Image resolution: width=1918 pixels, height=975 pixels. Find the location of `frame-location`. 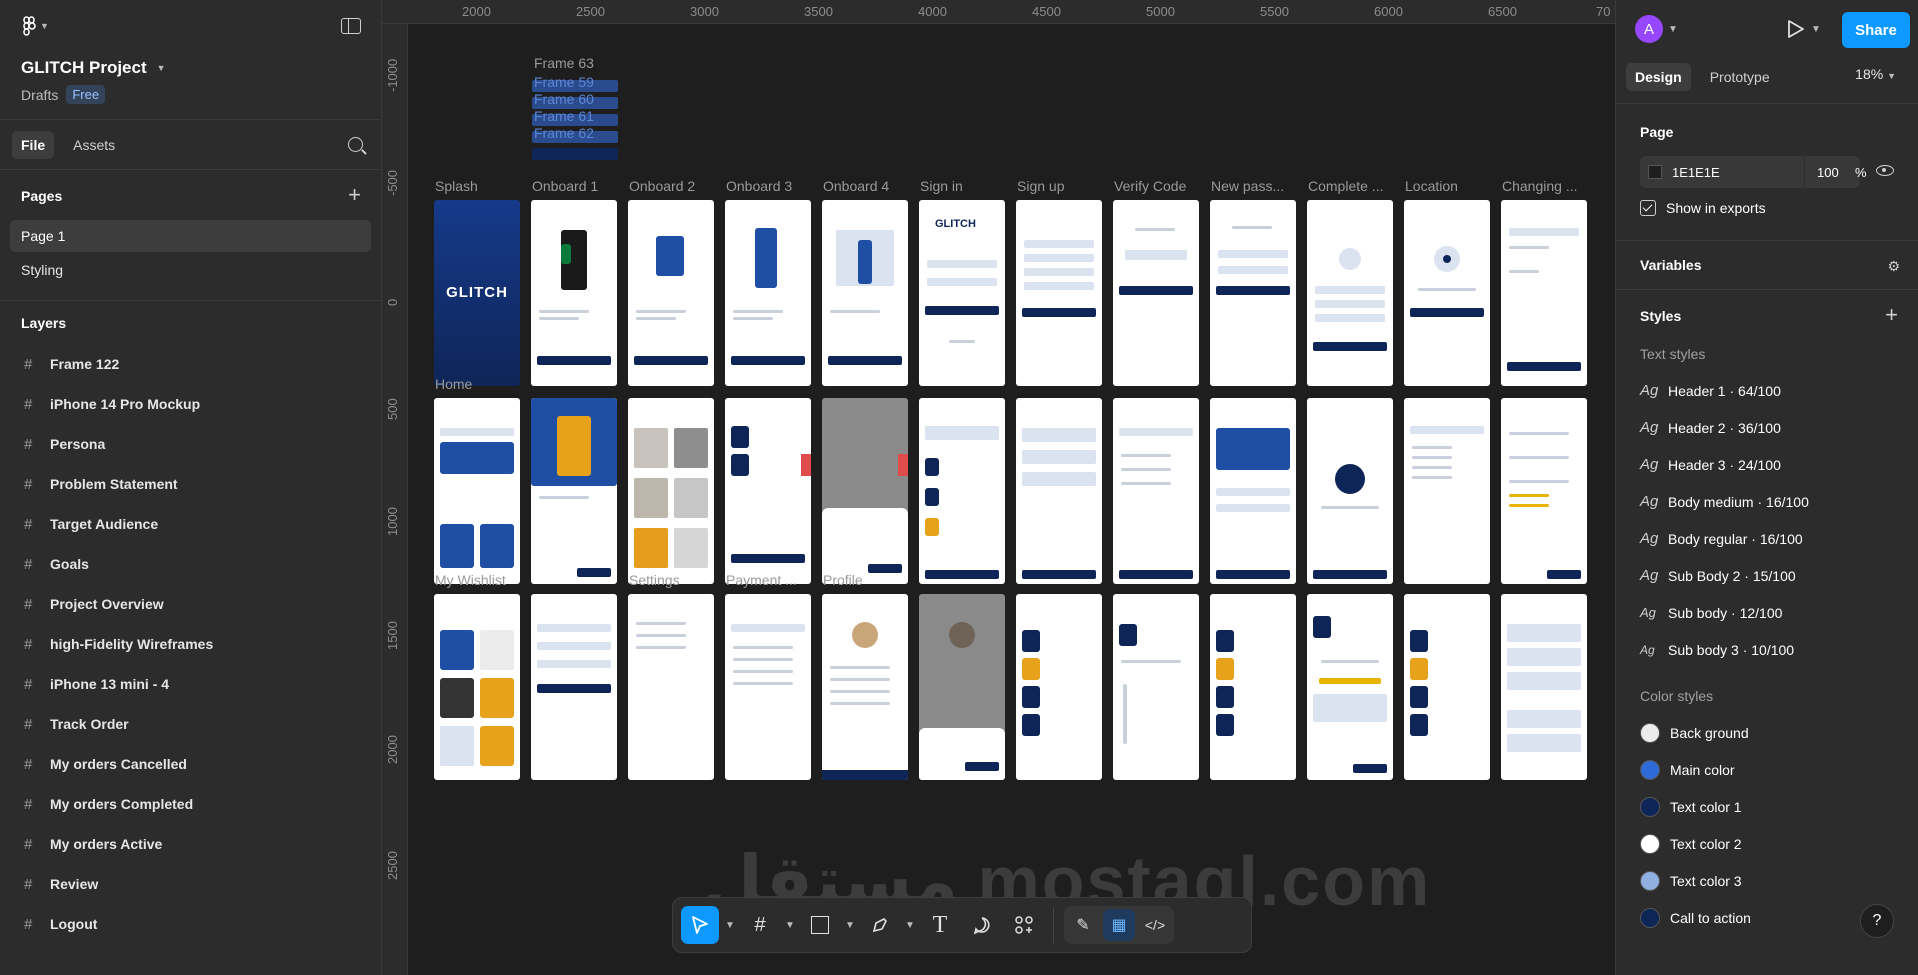

frame-location is located at coordinates (1447, 293).